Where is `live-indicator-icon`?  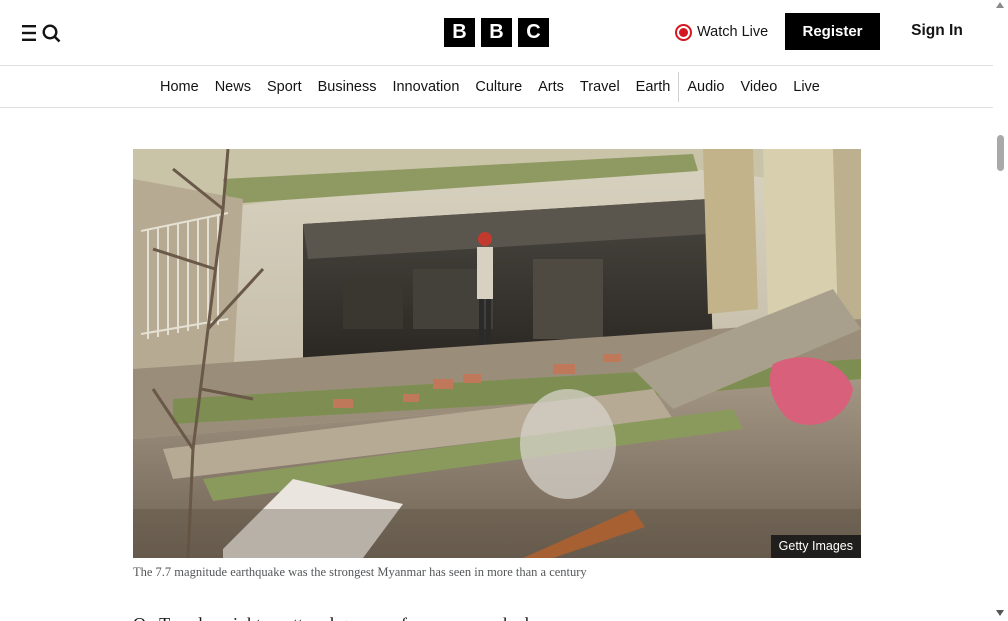
live-indicator-icon is located at coordinates (683, 32).